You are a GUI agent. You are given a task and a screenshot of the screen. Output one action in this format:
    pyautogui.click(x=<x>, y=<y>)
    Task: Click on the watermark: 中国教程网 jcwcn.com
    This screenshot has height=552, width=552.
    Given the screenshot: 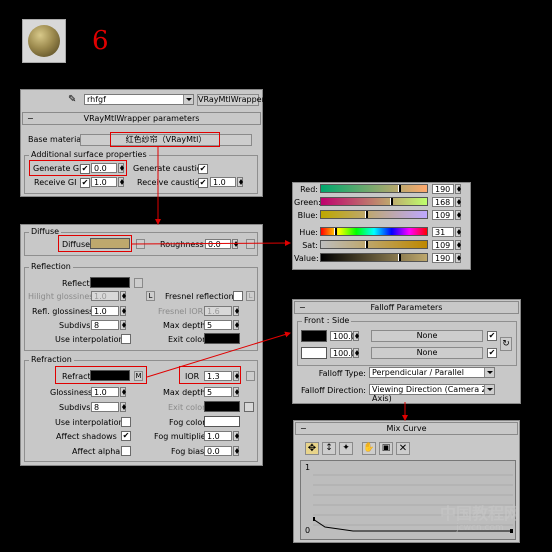 What is the action you would take?
    pyautogui.click(x=480, y=519)
    